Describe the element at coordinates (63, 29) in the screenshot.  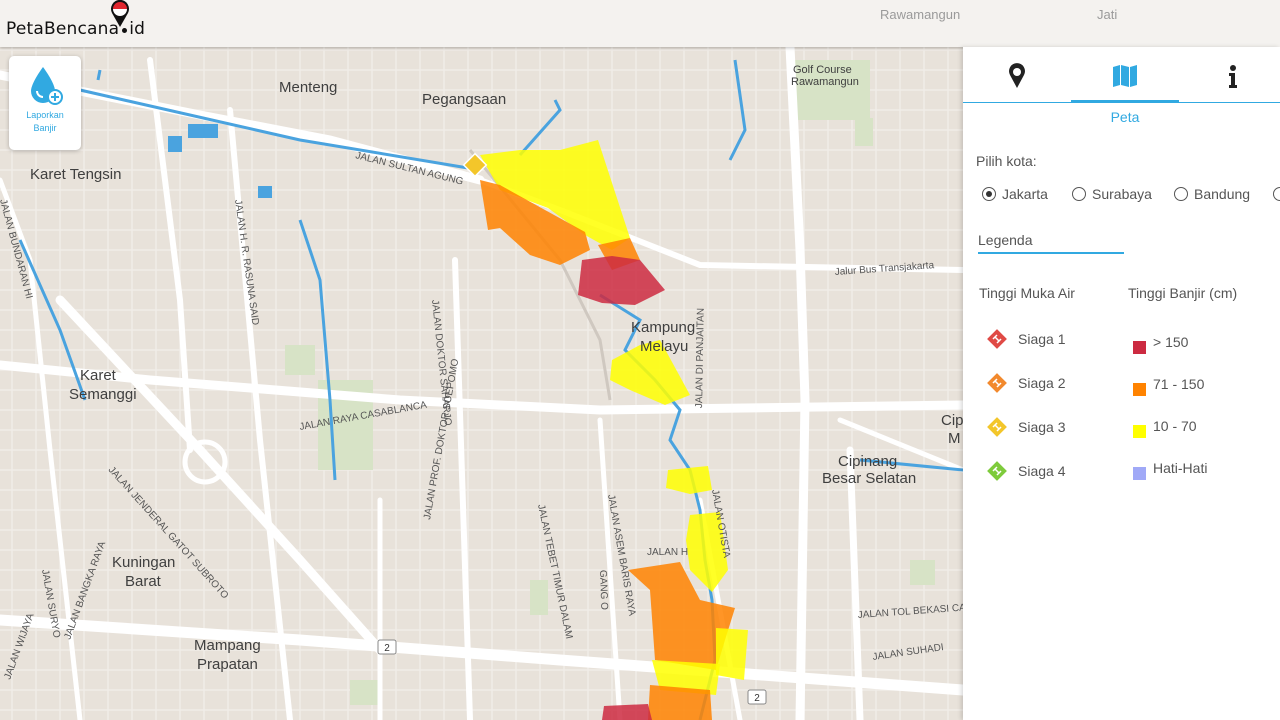
I see `brand-name: PetaBencana` at that location.